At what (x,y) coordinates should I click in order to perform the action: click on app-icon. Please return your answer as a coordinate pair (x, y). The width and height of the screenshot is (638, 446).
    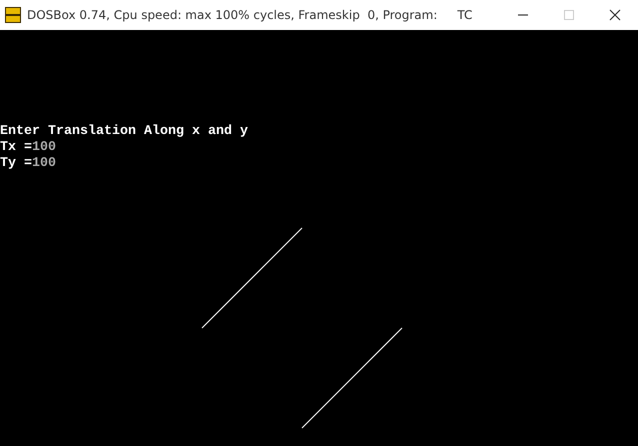
    Looking at the image, I should click on (13, 15).